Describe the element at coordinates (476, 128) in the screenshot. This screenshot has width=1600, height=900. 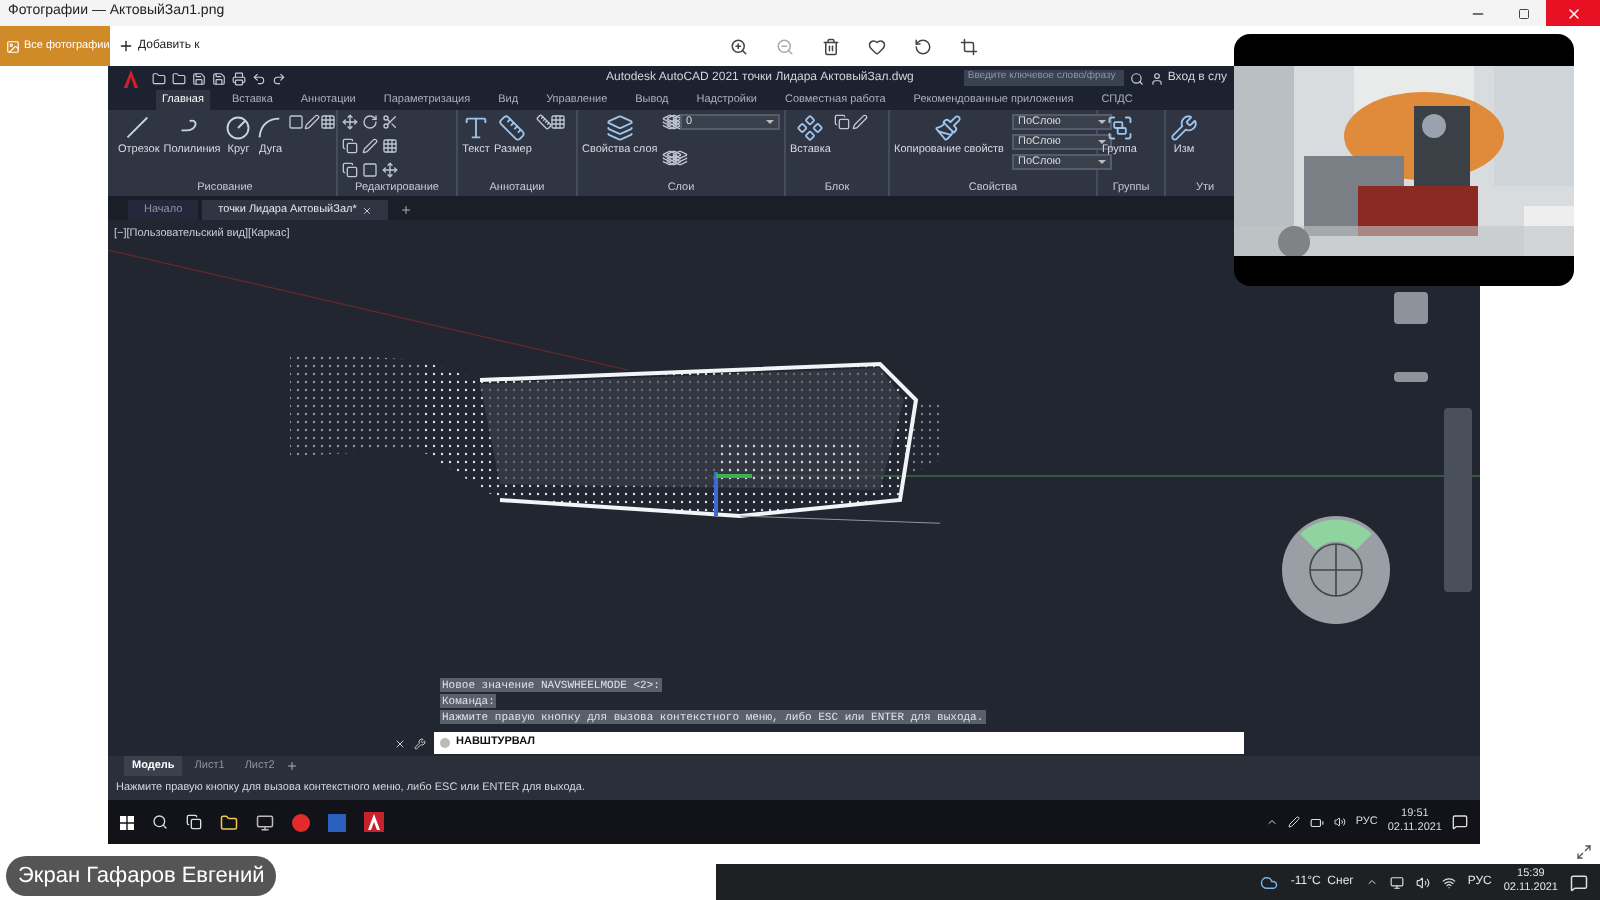
I see `text-icon` at that location.